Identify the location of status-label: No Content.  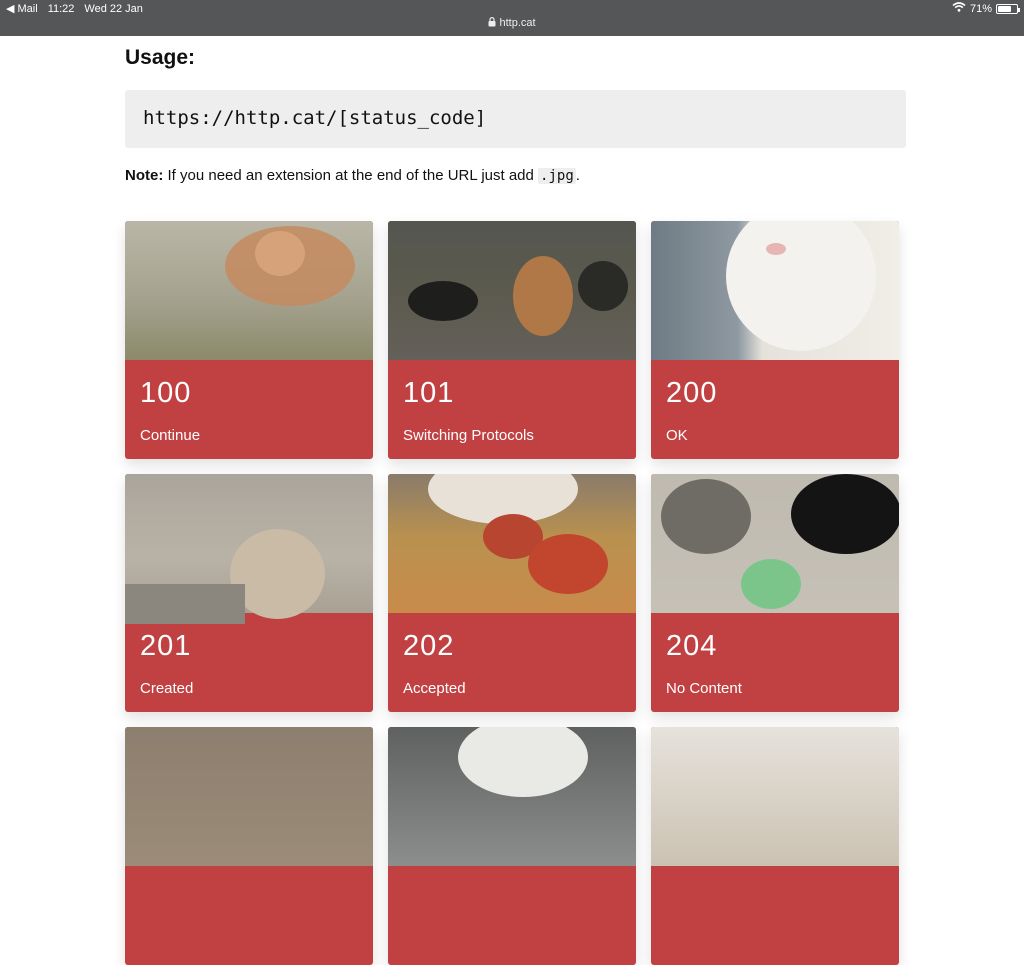
(704, 688).